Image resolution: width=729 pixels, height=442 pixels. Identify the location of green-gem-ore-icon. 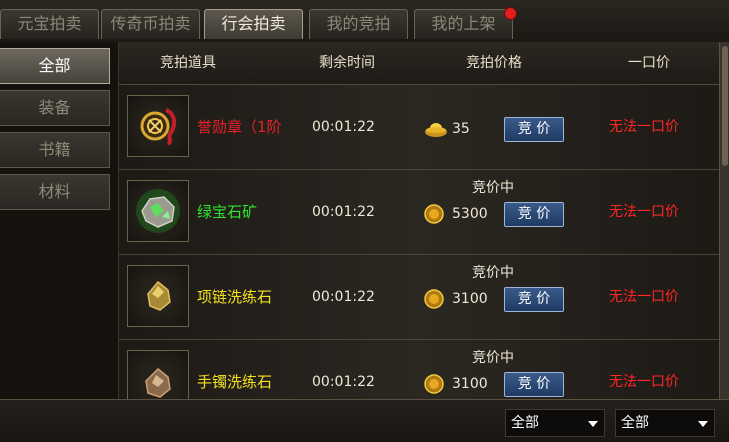
(158, 211).